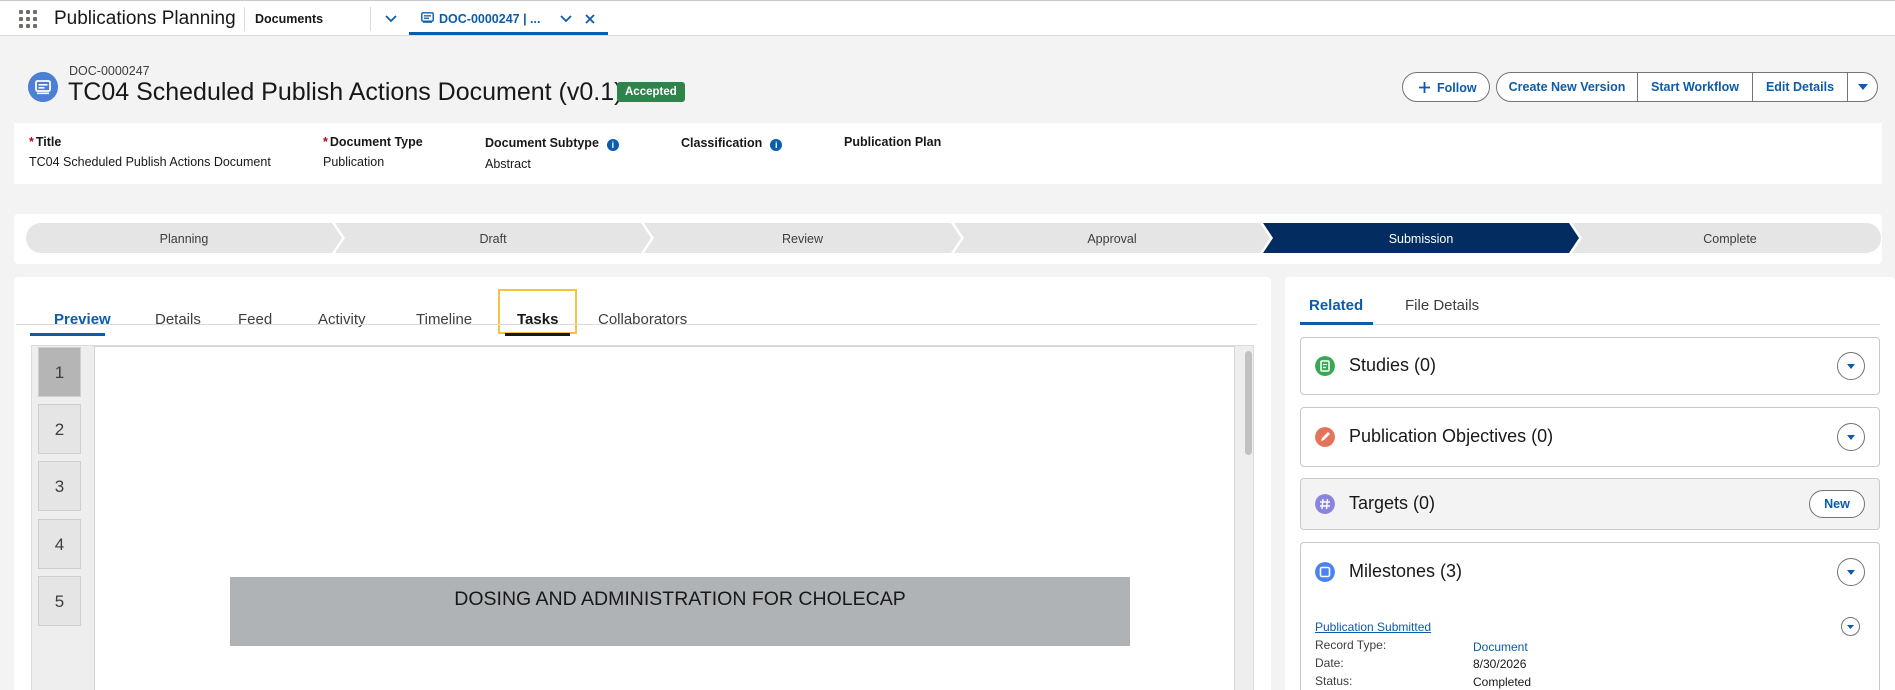 The height and width of the screenshot is (690, 1895). What do you see at coordinates (43, 87) in the screenshot?
I see `document-record-icon` at bounding box center [43, 87].